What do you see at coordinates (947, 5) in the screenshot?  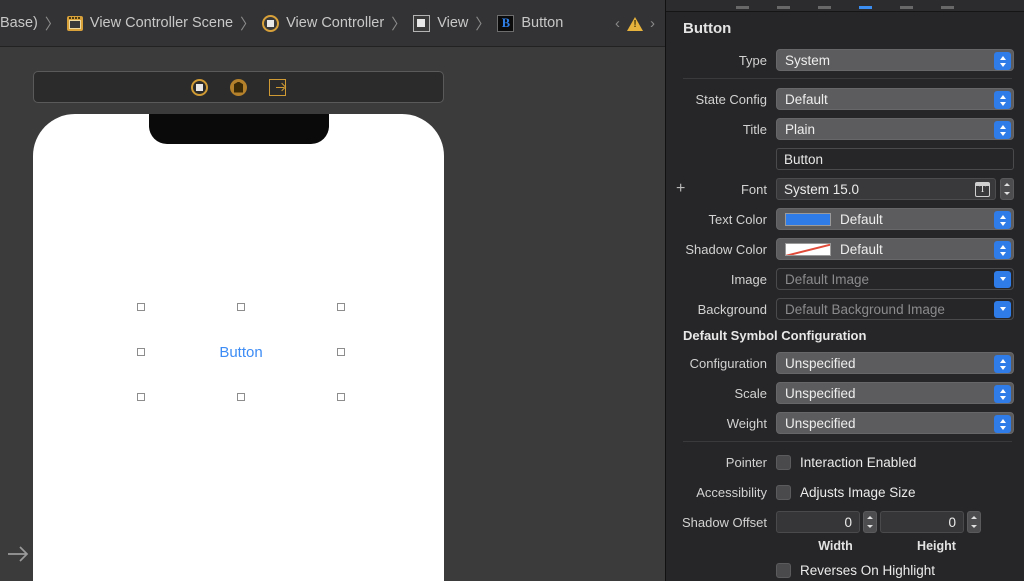 I see `connections-inspector-tab` at bounding box center [947, 5].